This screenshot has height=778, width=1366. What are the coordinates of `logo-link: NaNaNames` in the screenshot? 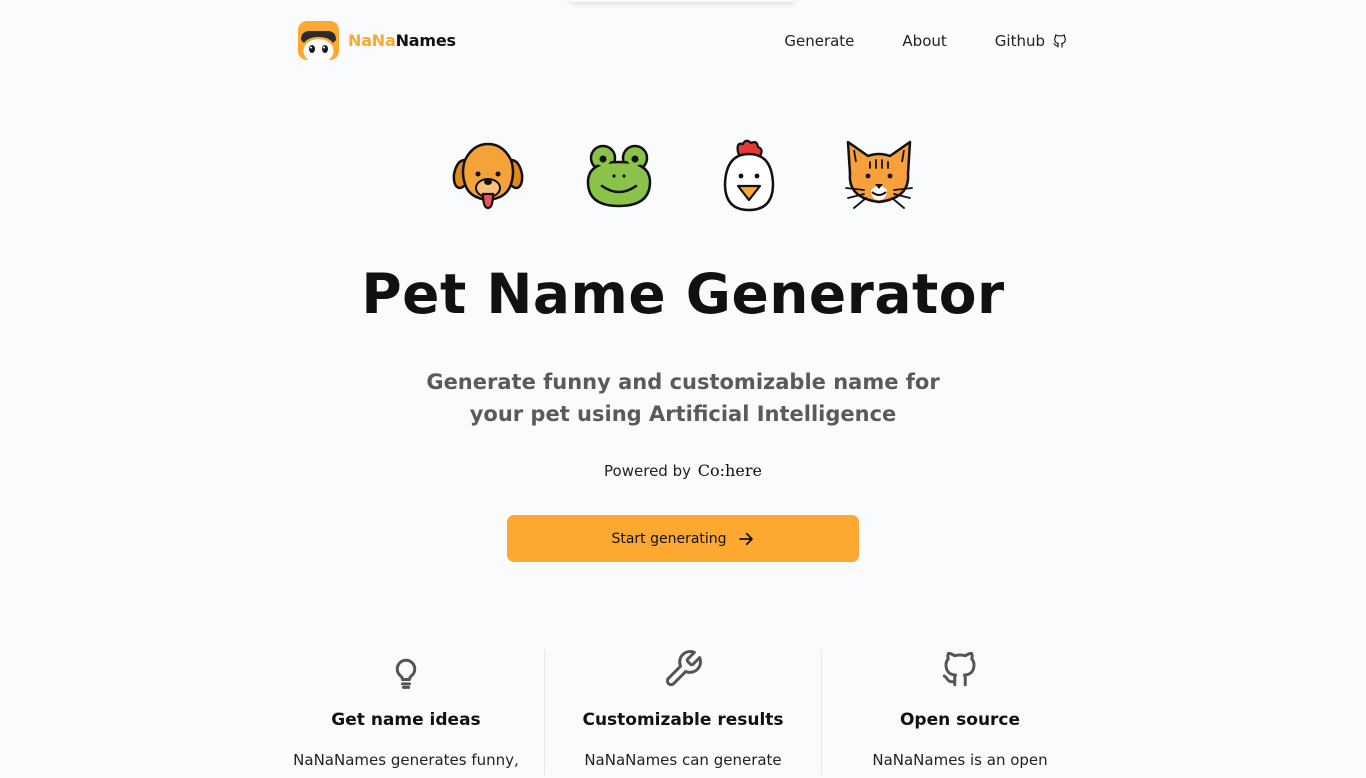 It's located at (377, 40).